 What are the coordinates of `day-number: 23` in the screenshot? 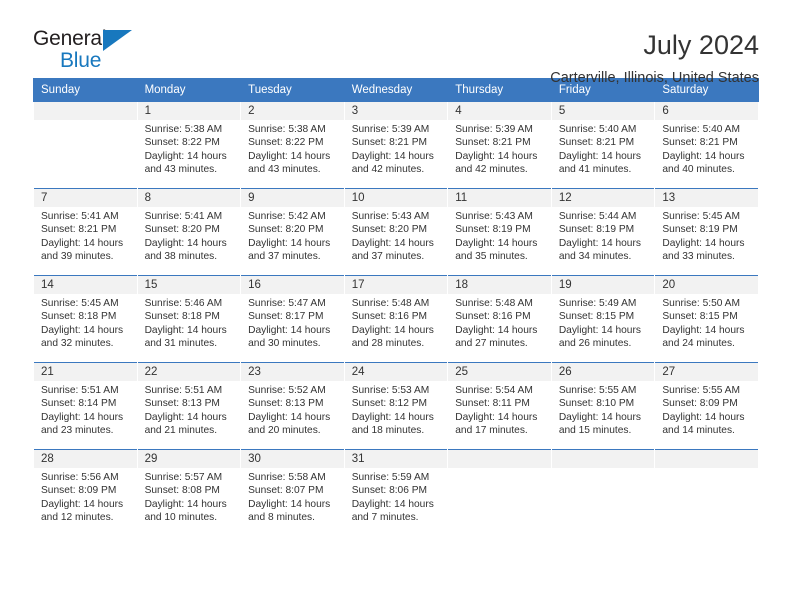 It's located at (292, 372).